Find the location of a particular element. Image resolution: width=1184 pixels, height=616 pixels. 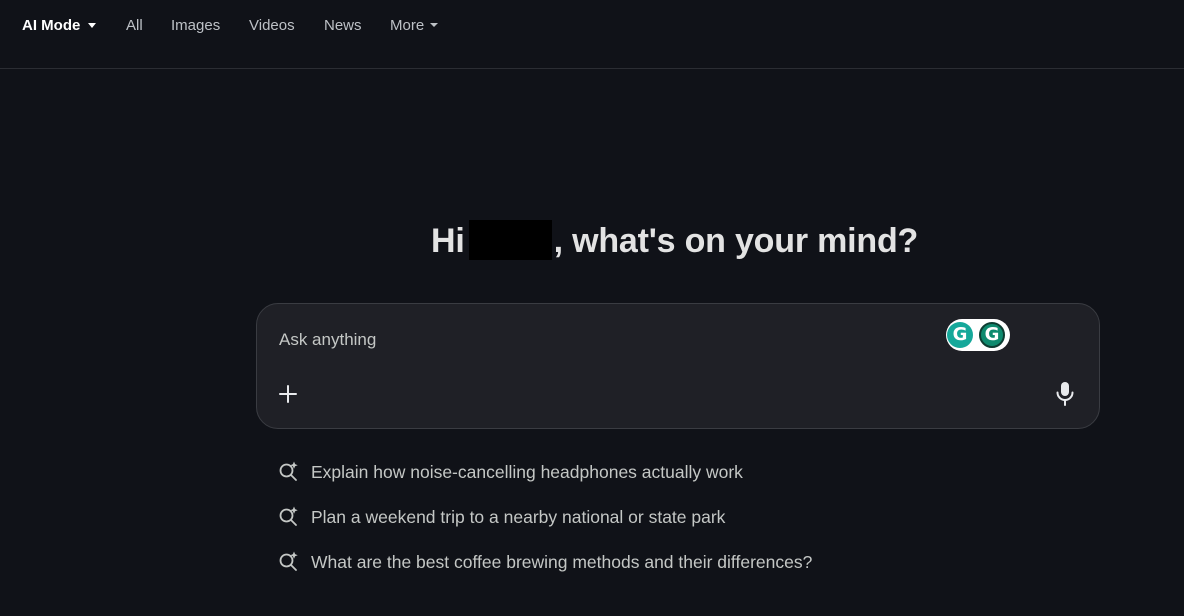

tab-ai-mode: AI Mode is located at coordinates (59, 26).